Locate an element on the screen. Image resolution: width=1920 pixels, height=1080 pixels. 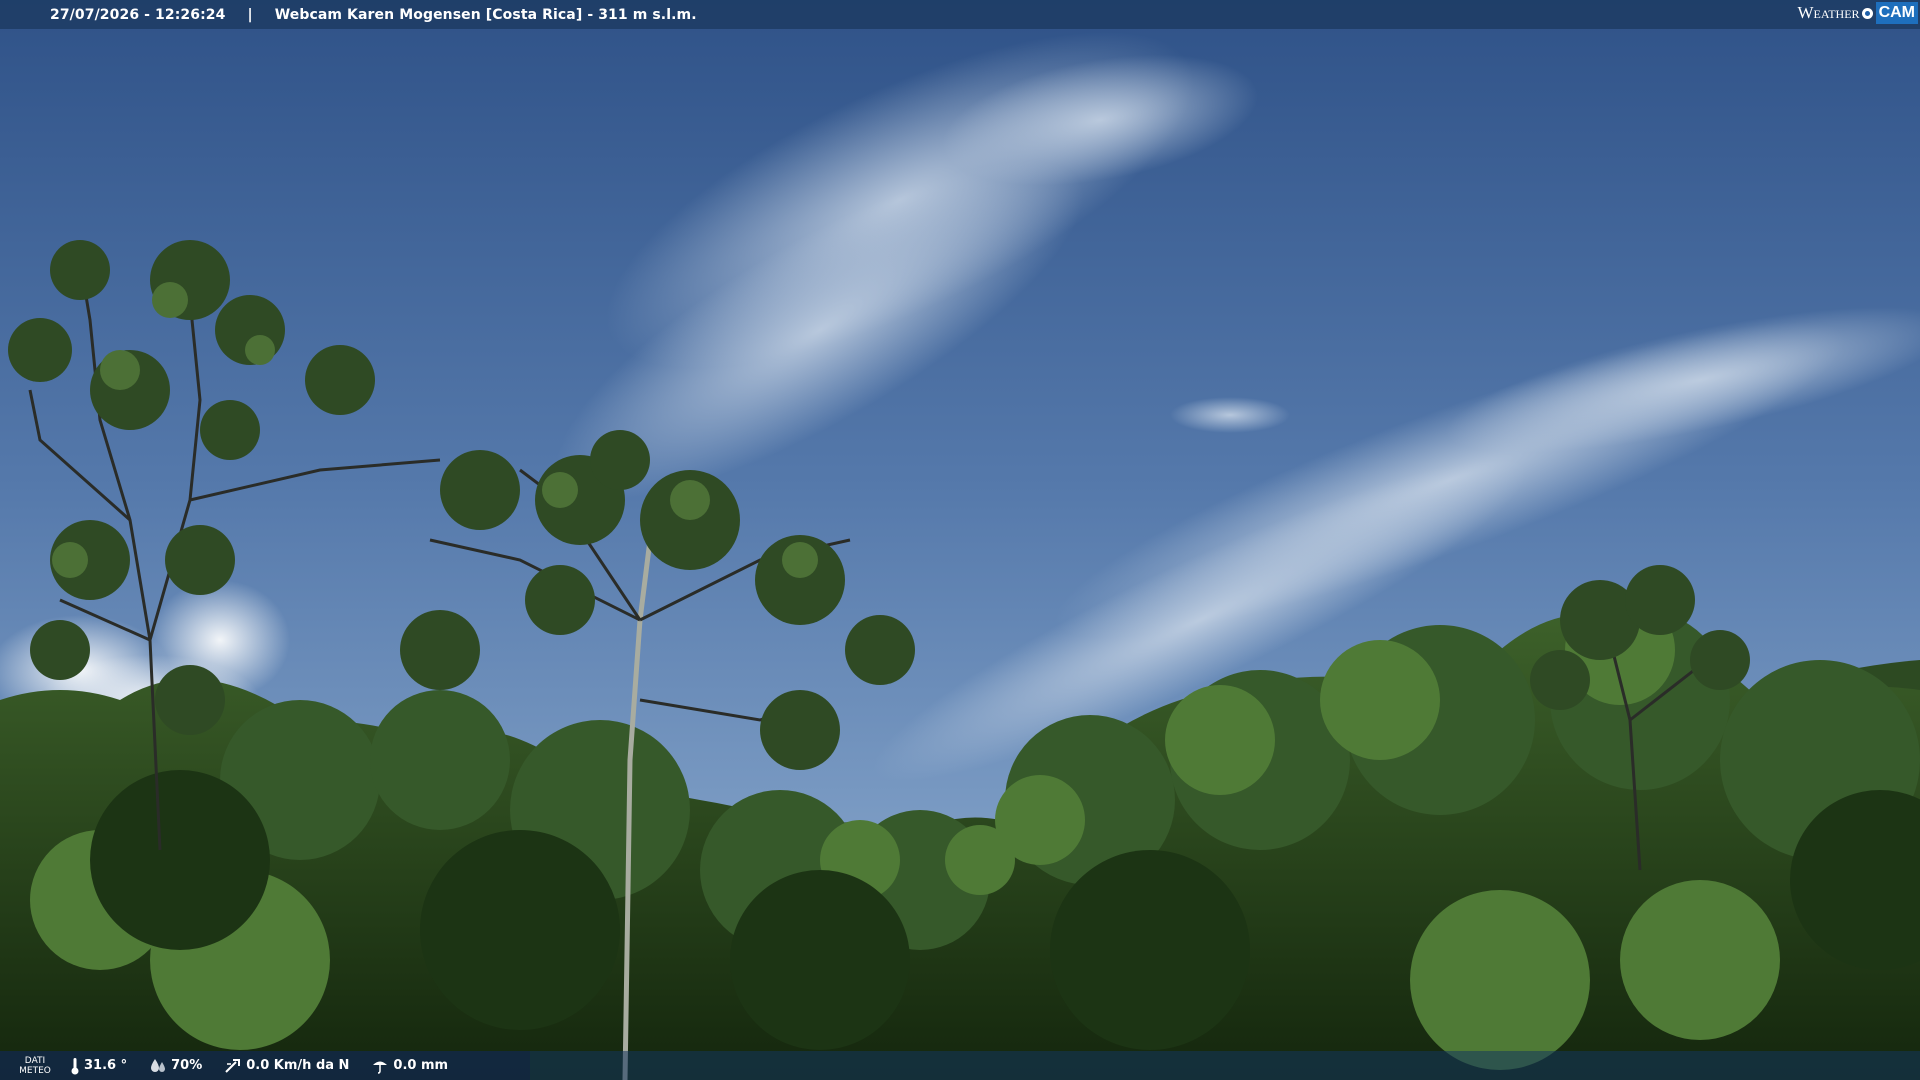
weathercam-logo: Weather CAM is located at coordinates (1858, 13).